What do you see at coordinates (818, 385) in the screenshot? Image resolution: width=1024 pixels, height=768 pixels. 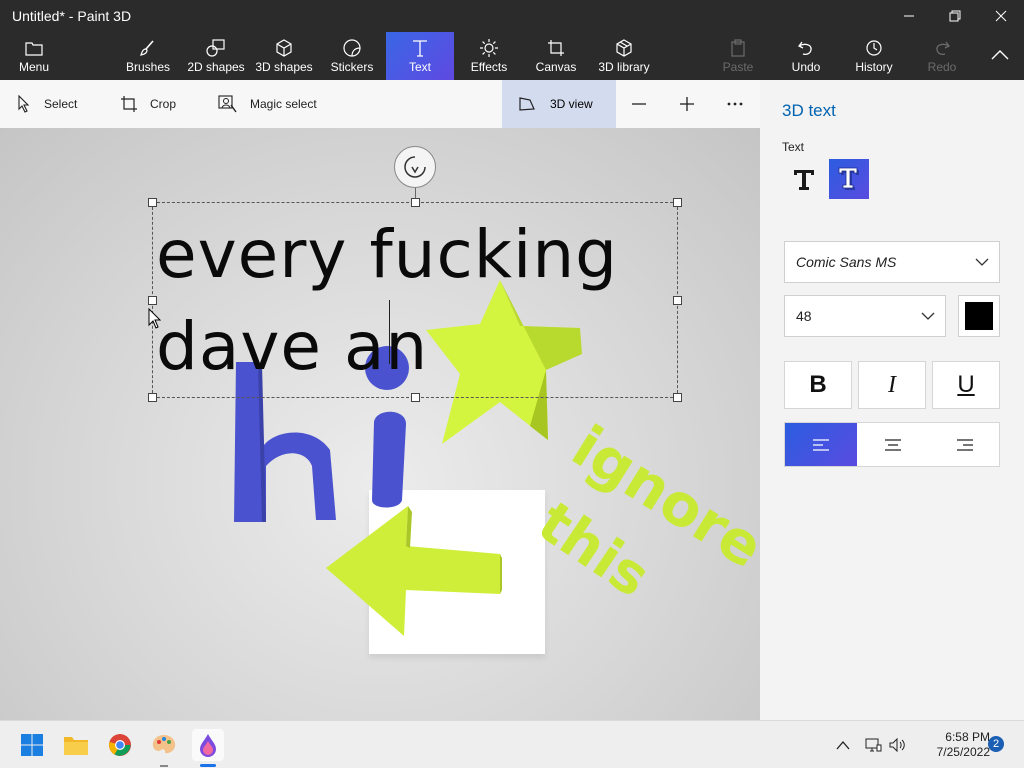 I see `bold-button: B` at bounding box center [818, 385].